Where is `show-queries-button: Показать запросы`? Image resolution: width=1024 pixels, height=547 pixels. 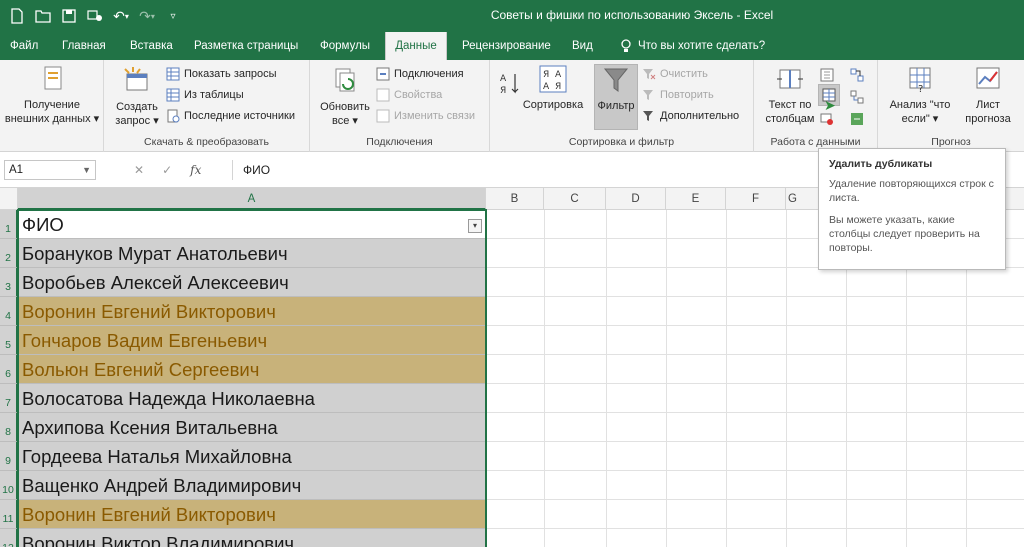 show-queries-button: Показать запросы is located at coordinates (221, 74).